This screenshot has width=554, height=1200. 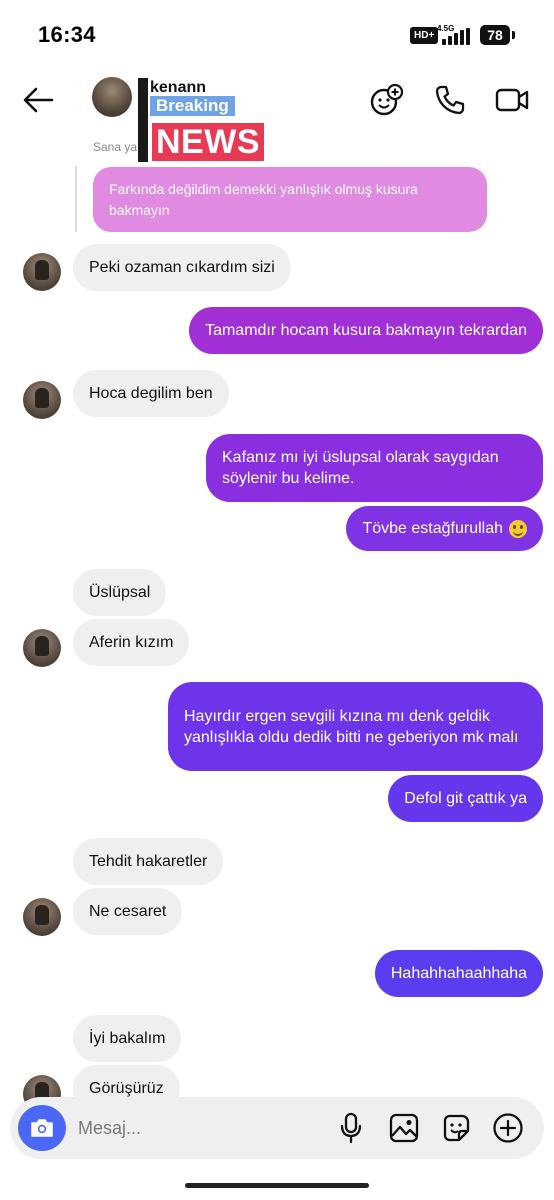 I want to click on message-input, so click(x=198, y=1128).